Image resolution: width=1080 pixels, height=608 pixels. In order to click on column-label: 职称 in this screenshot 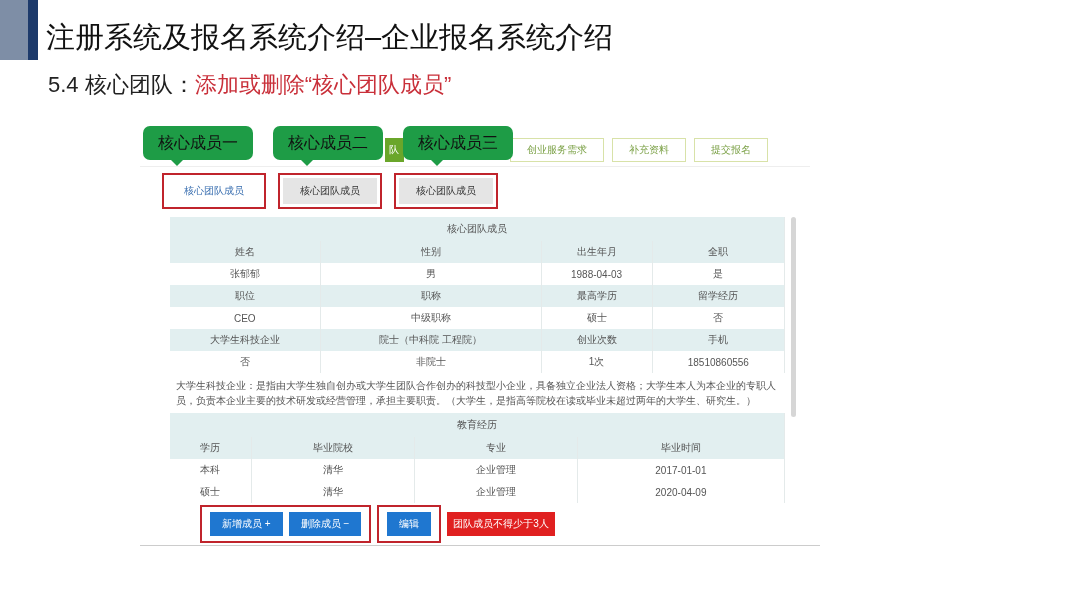, I will do `click(431, 296)`.